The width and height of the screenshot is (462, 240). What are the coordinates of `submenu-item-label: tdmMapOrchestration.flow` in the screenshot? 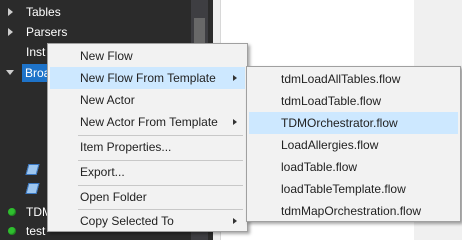 It's located at (351, 211).